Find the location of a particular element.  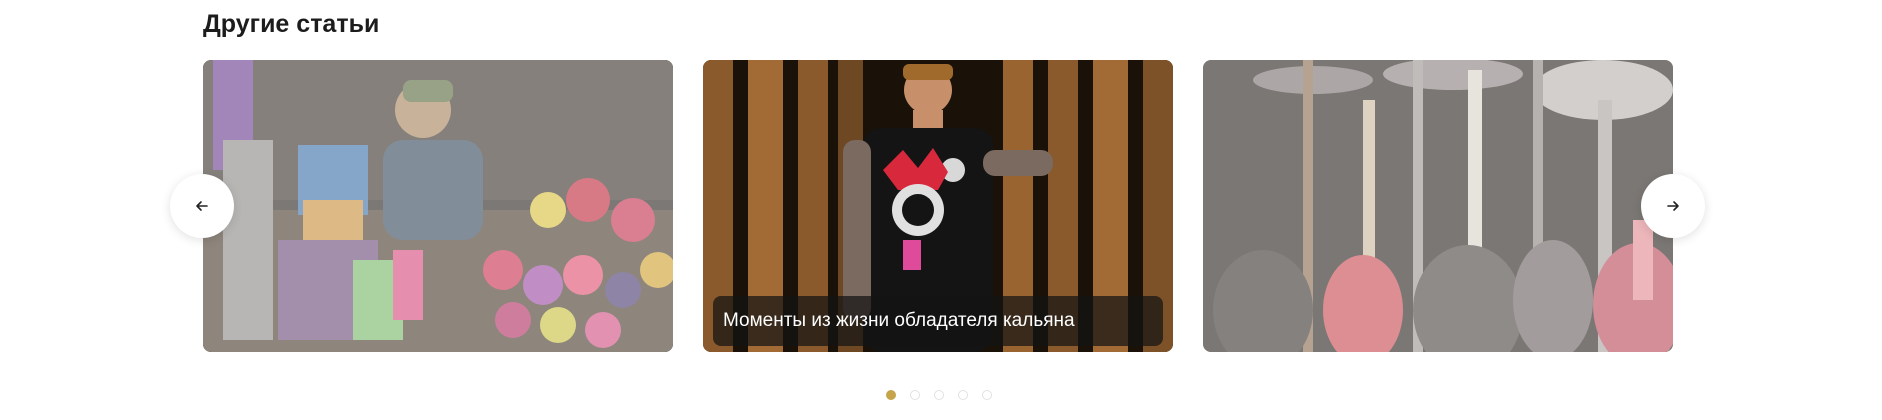

arrow-left-icon is located at coordinates (202, 206).